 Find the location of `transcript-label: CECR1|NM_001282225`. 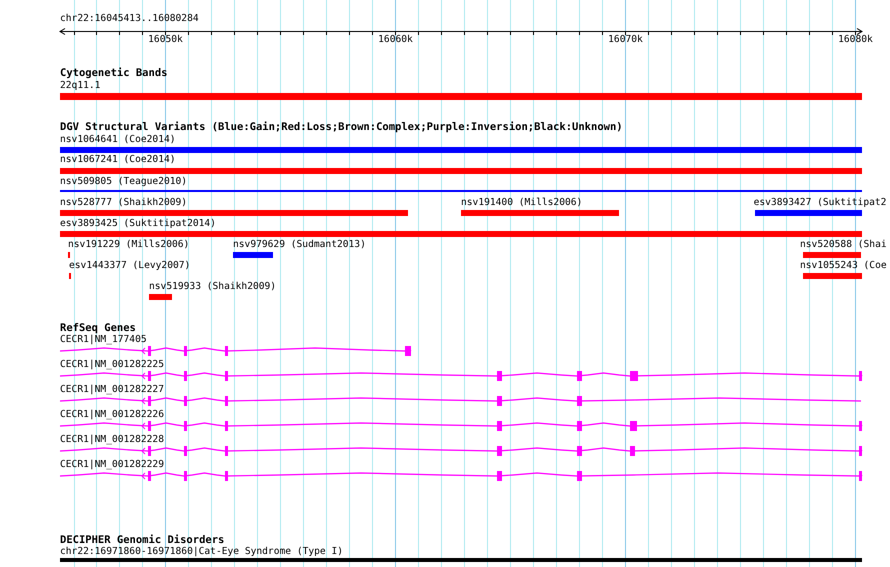

transcript-label: CECR1|NM_001282225 is located at coordinates (112, 365).